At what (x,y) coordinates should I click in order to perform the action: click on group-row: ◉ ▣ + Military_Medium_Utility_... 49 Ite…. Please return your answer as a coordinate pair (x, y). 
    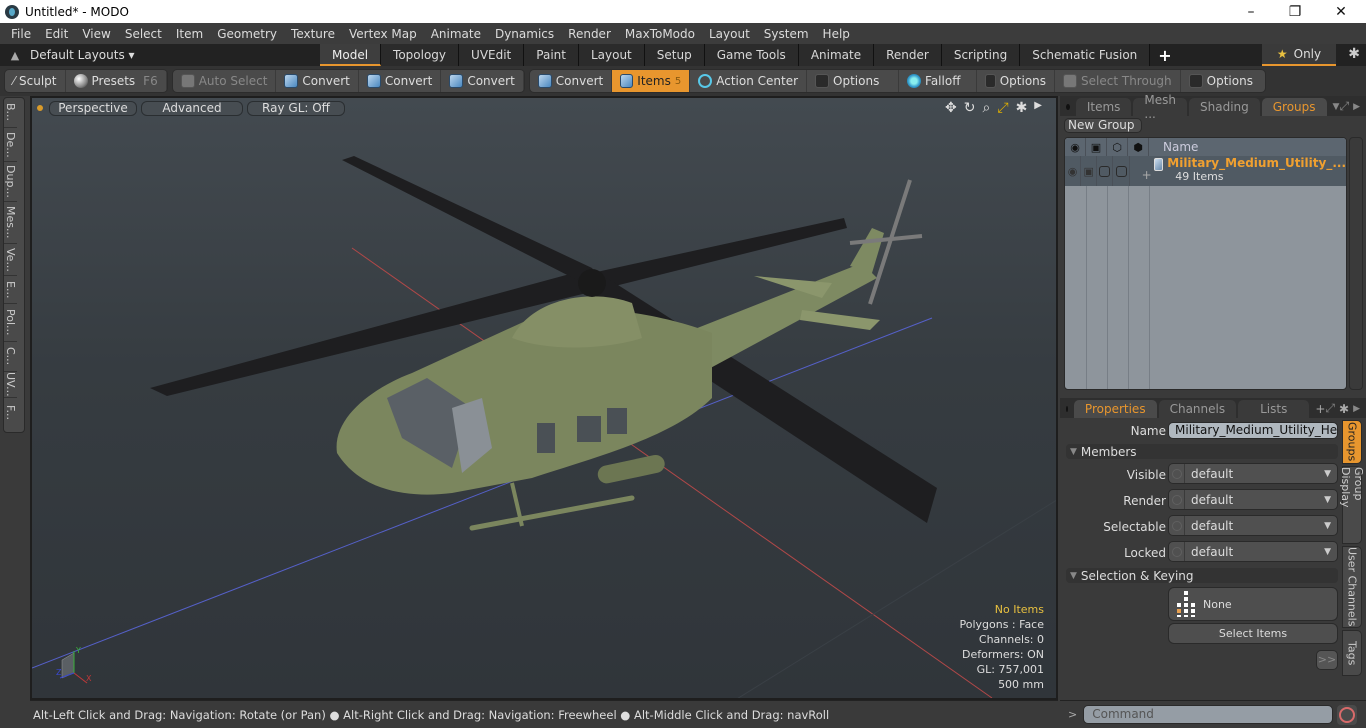
    Looking at the image, I should click on (1205, 171).